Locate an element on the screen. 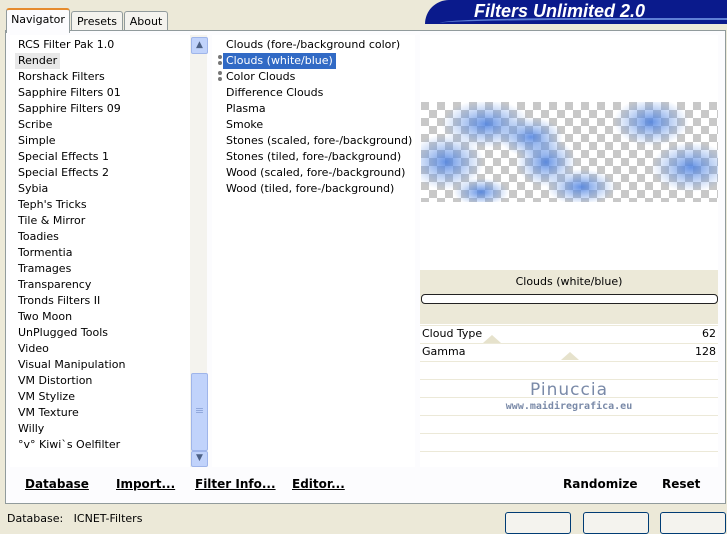 This screenshot has height=534, width=727. category-item: °v° Kiwi`s Oelfilter is located at coordinates (71, 445).